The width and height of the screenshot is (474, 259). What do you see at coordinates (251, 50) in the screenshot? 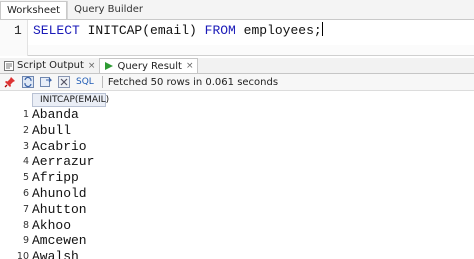
I see `editor-horizontal-scrollbar` at bounding box center [251, 50].